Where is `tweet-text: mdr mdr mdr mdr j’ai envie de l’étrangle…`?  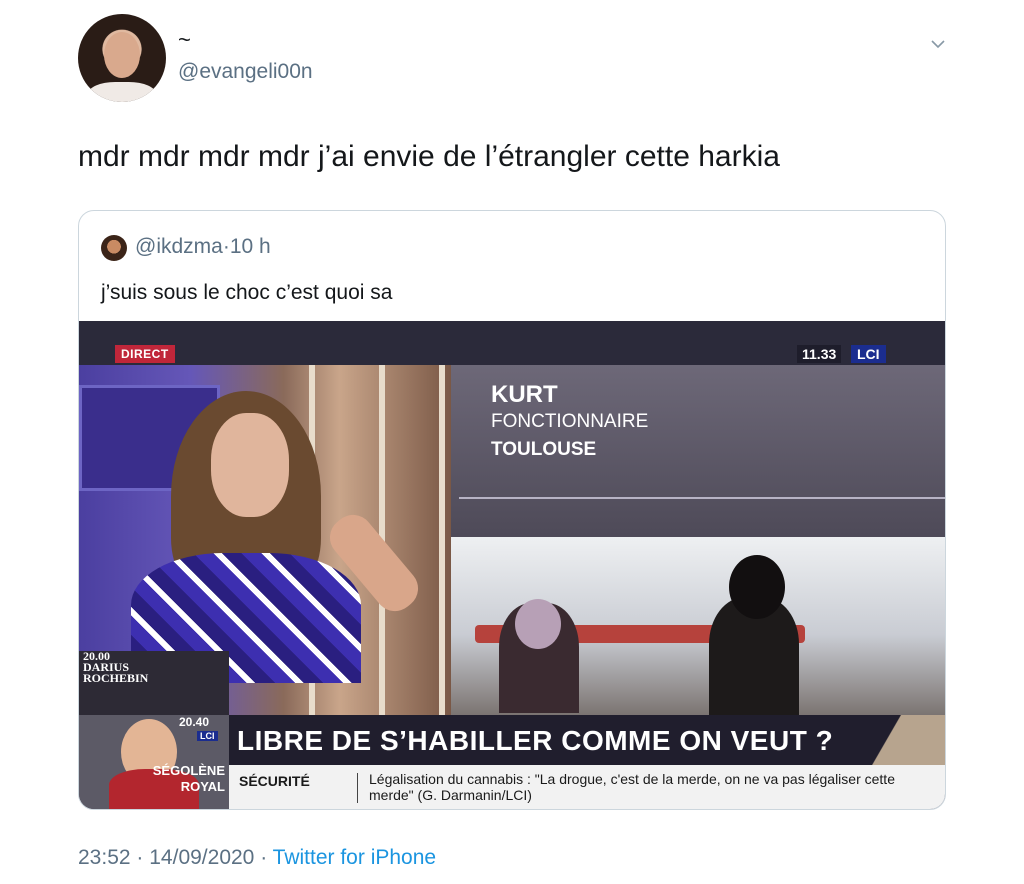
tweet-text: mdr mdr mdr mdr j’ai envie de l’étrangle… is located at coordinates (429, 156).